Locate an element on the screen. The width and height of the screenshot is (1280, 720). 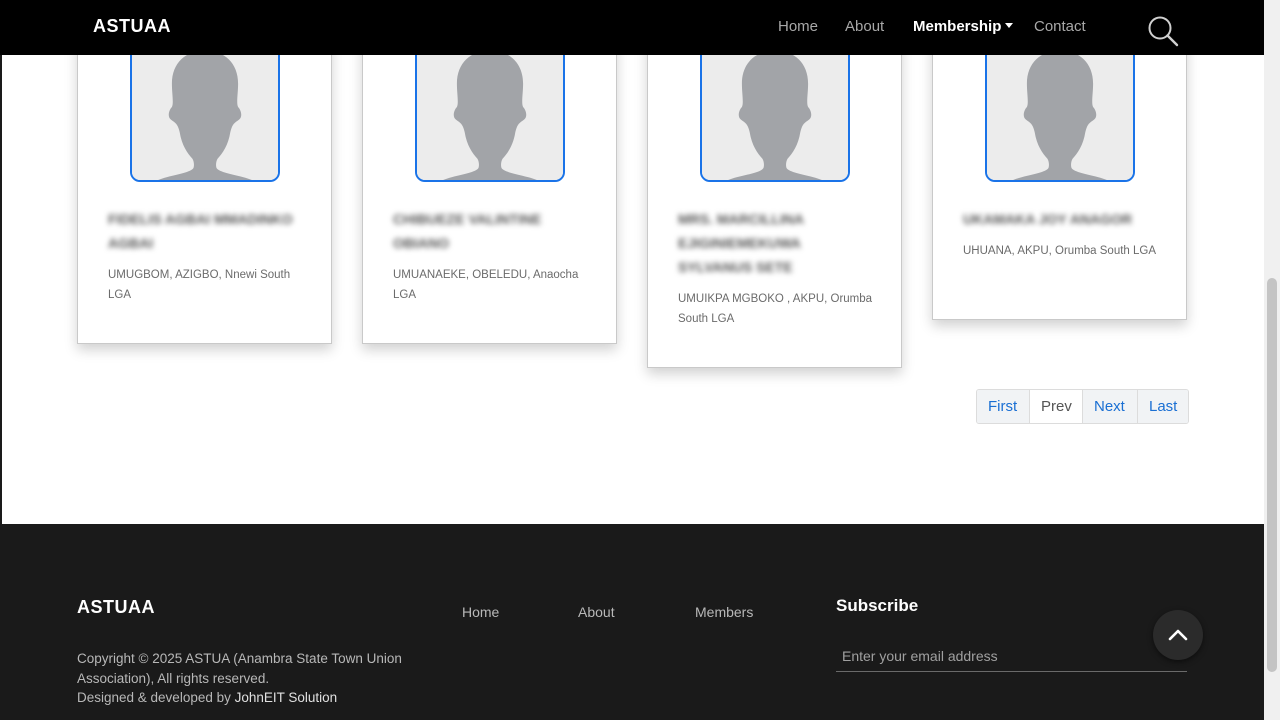
chevron-up-icon is located at coordinates (1178, 635).